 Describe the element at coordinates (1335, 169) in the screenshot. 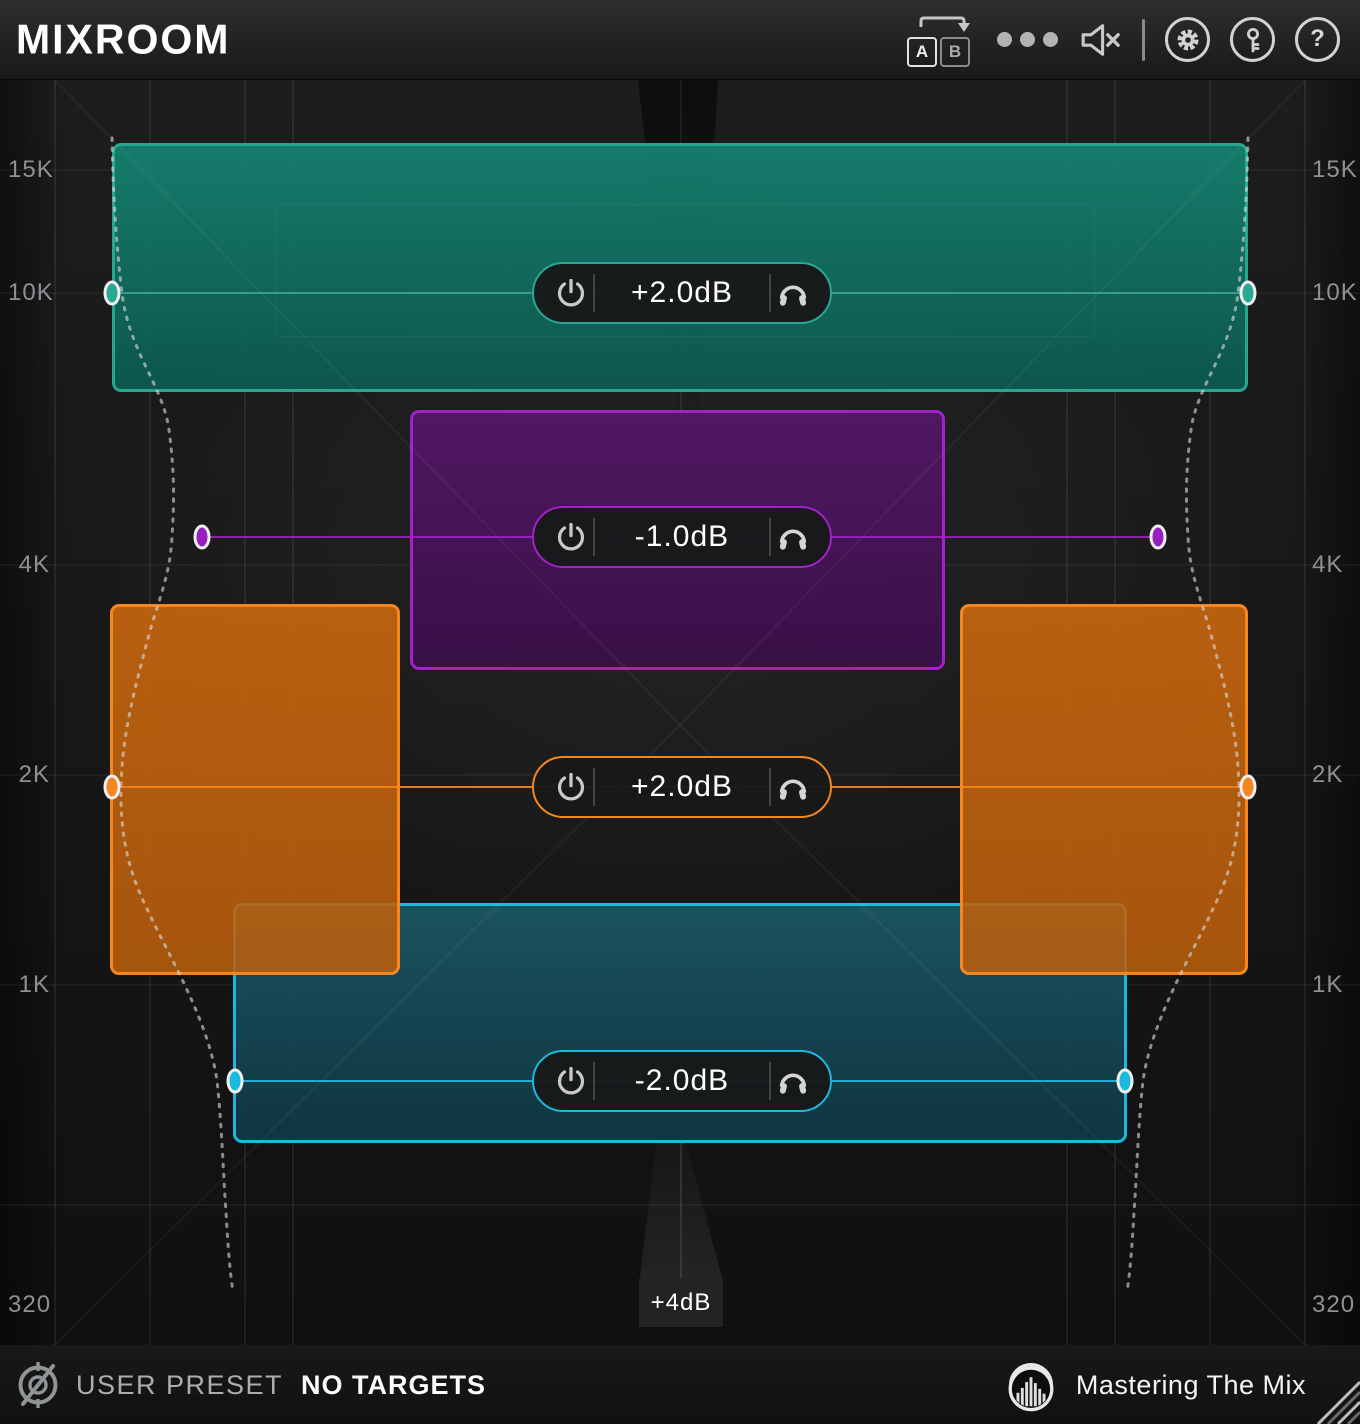

I see `freq-label-15k-right: 15K` at that location.